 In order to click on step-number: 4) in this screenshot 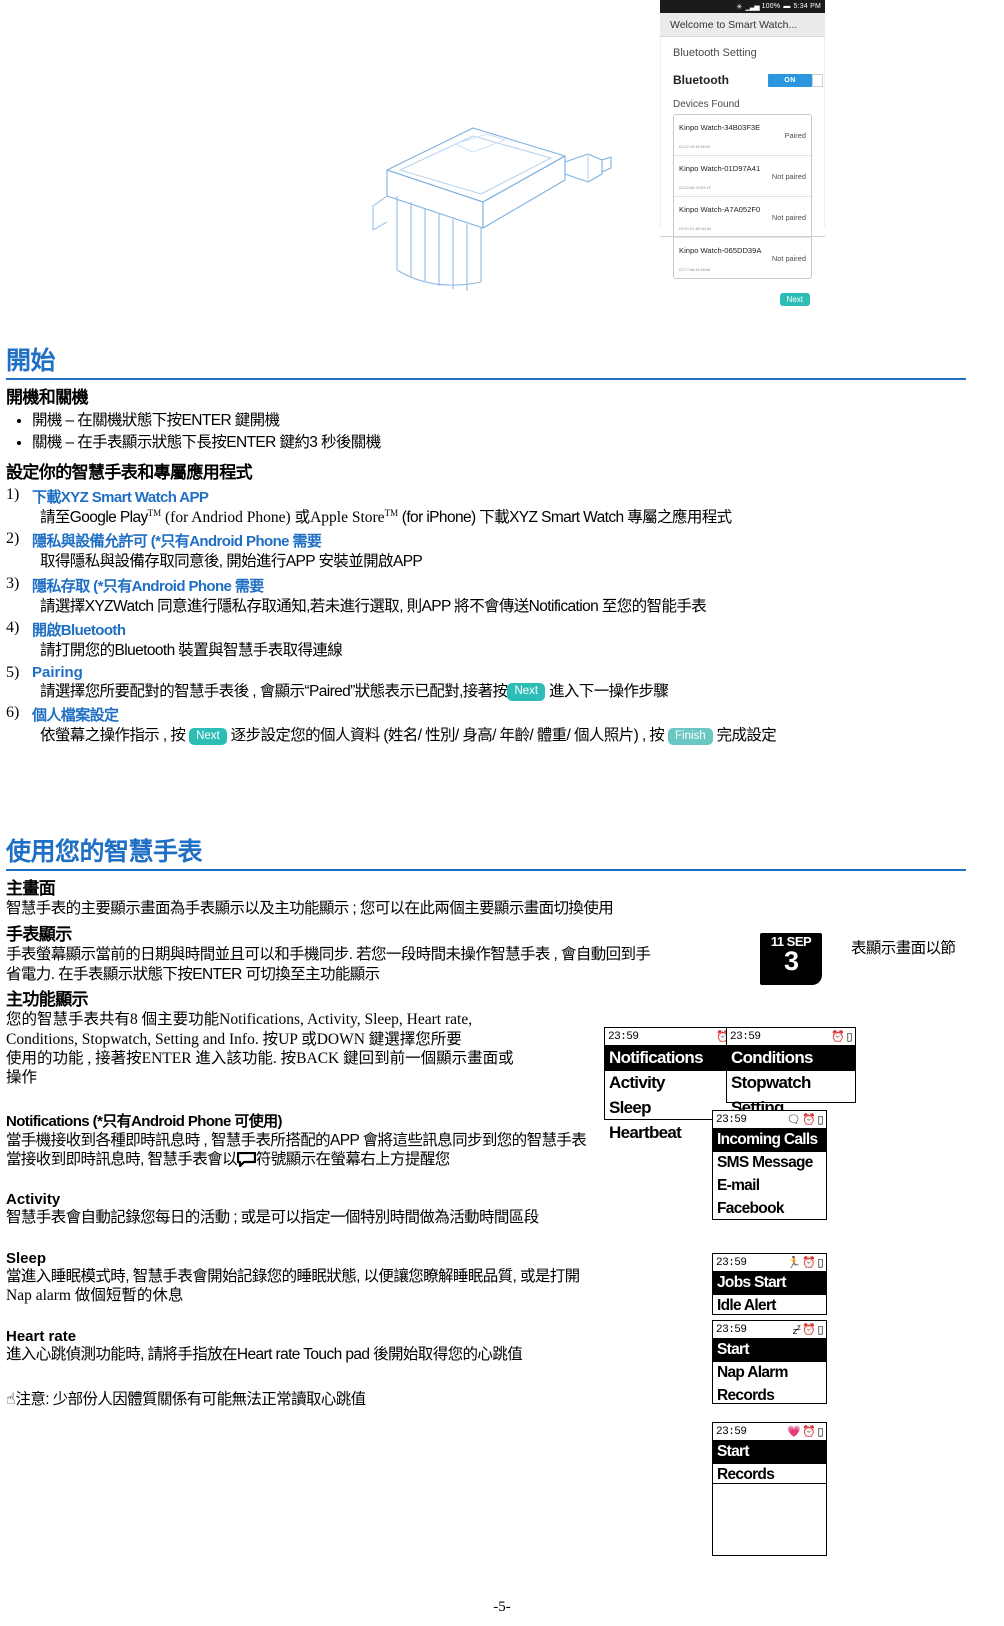, I will do `click(13, 628)`.